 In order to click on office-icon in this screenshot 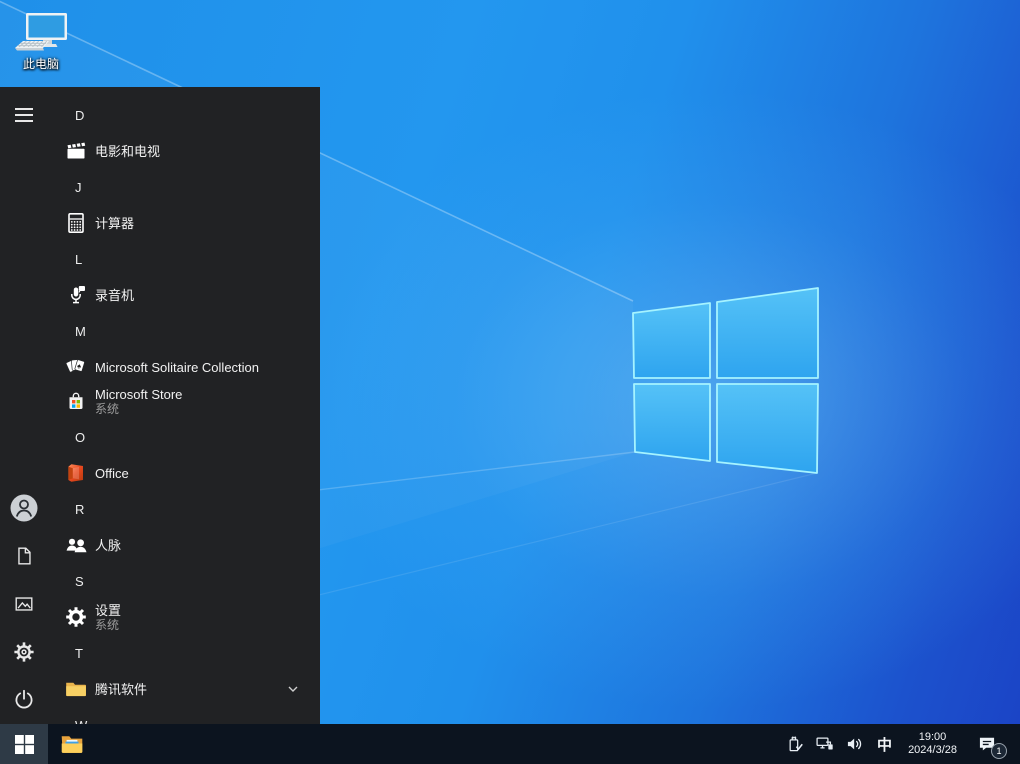, I will do `click(76, 473)`.